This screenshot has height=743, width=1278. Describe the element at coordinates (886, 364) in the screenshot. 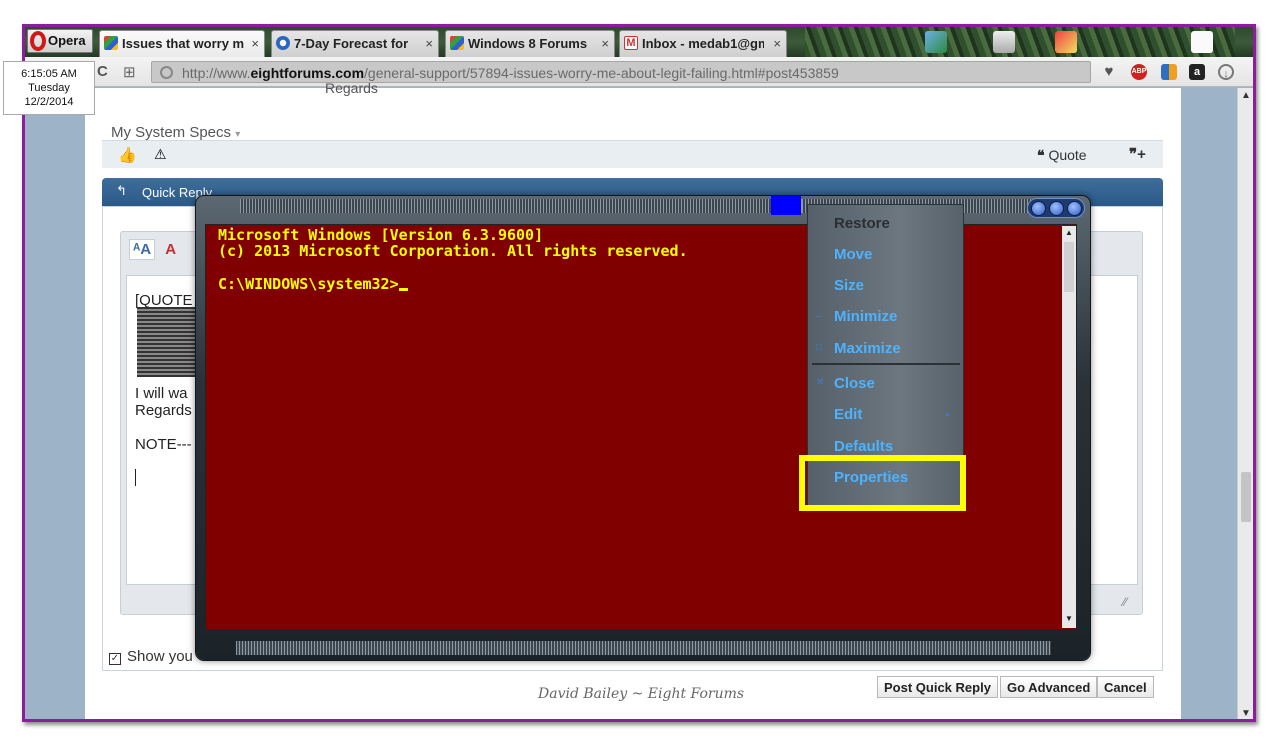

I see `menu-separator` at that location.